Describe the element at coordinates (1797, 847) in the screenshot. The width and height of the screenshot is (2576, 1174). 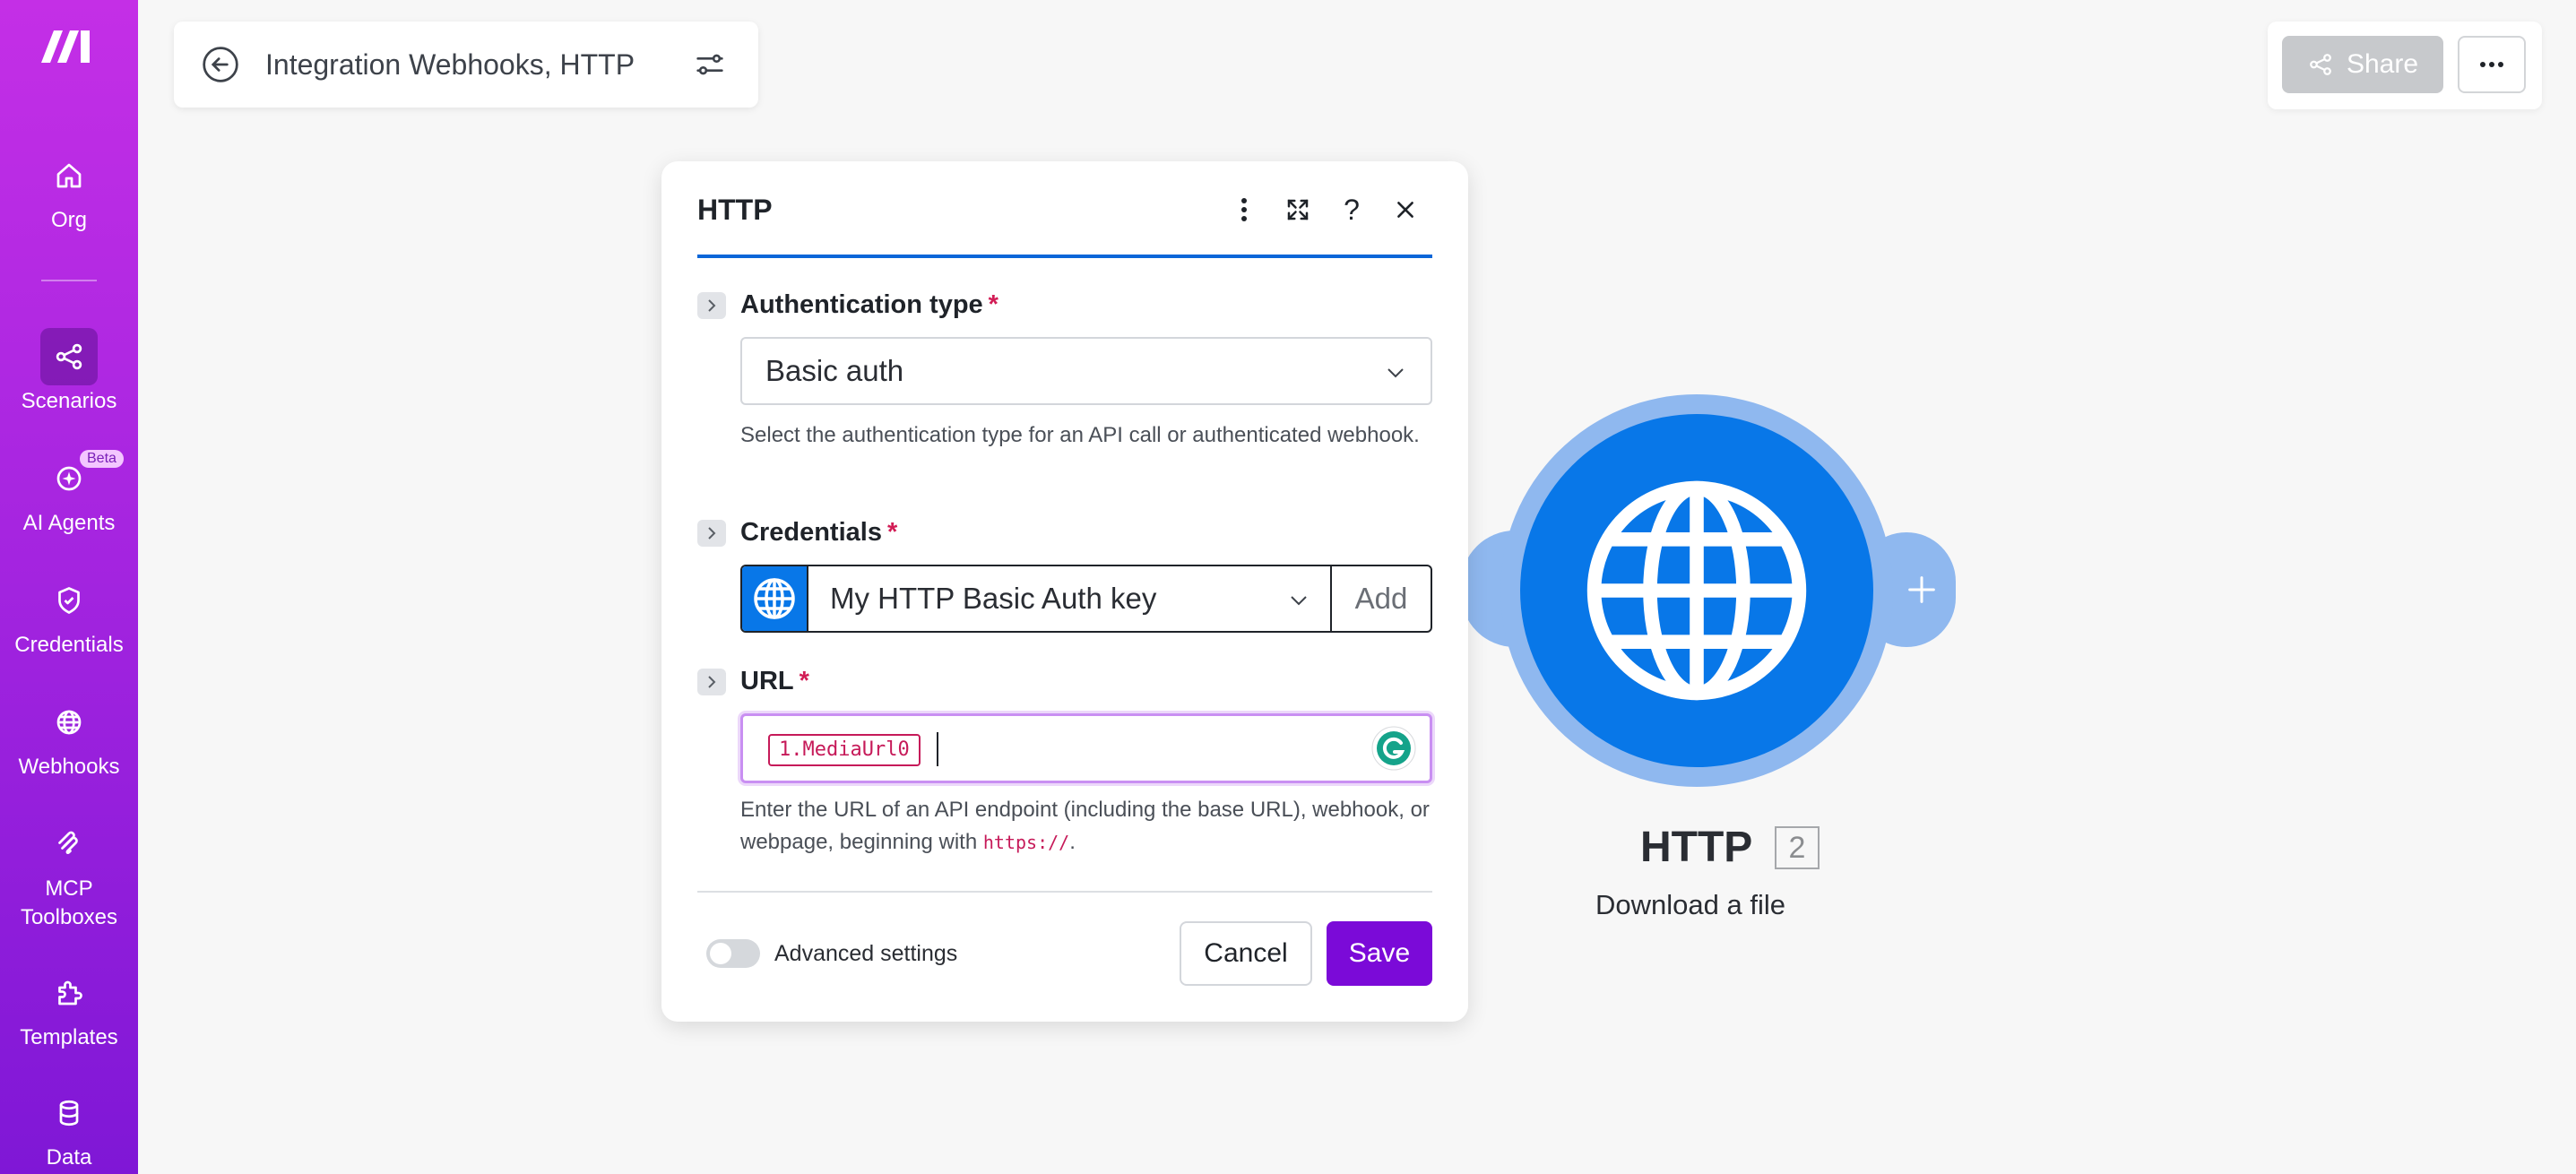
I see `module-number-badge: 2` at that location.